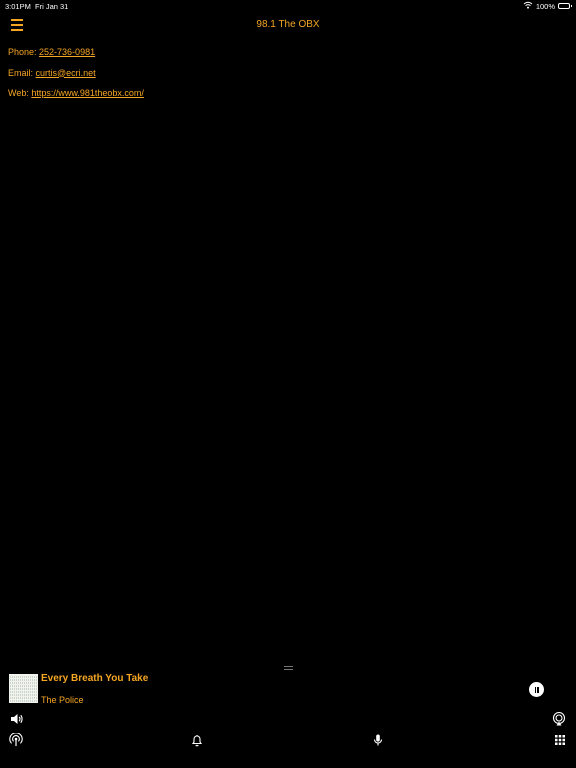 The width and height of the screenshot is (576, 768). What do you see at coordinates (95, 678) in the screenshot?
I see `track-title: Every Breath You Take` at bounding box center [95, 678].